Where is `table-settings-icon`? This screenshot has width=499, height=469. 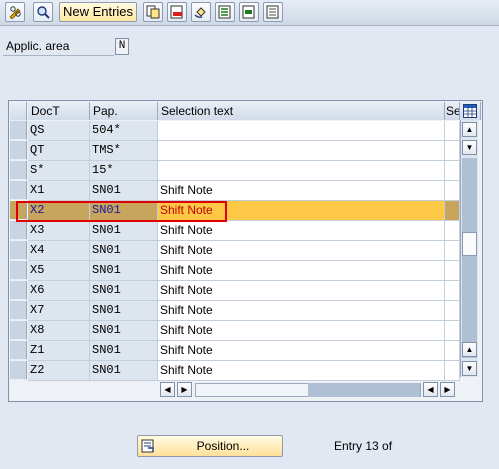 table-settings-icon is located at coordinates (470, 111).